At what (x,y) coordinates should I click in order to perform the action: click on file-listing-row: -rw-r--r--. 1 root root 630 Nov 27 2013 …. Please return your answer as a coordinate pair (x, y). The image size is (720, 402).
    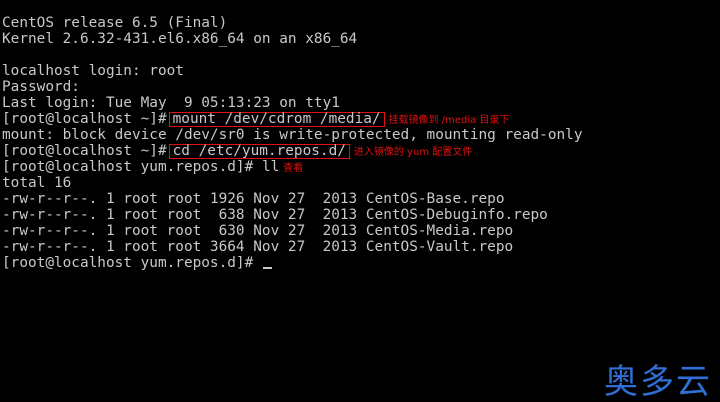
    Looking at the image, I should click on (258, 231).